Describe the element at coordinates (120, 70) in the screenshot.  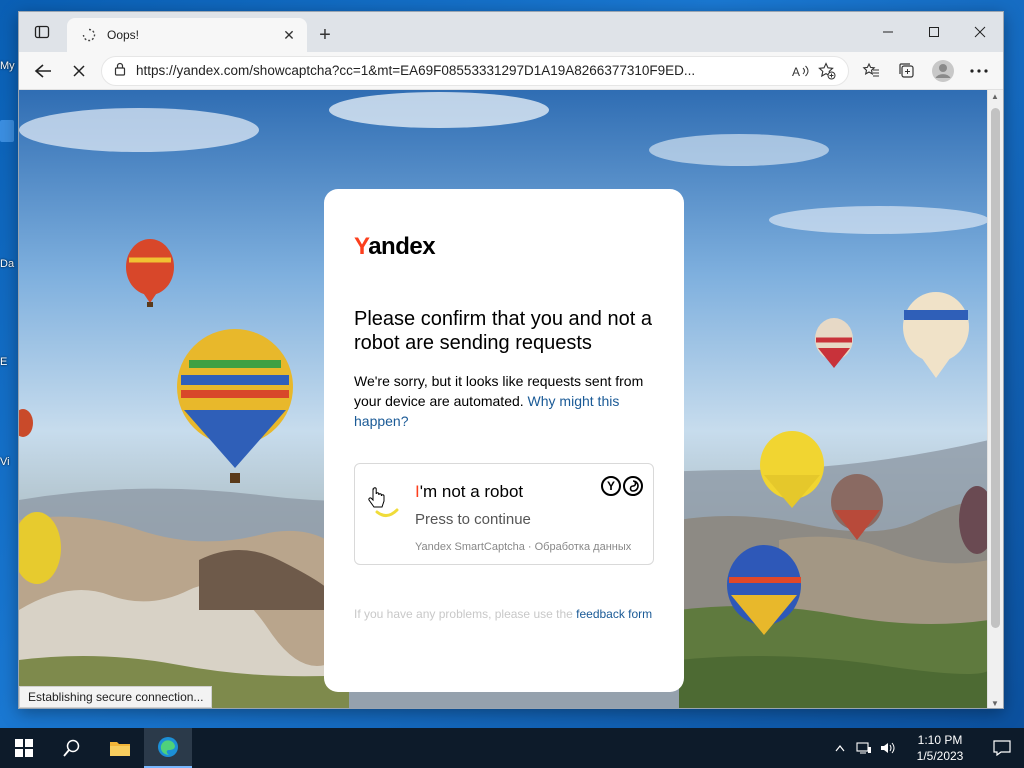
I see `lock-icon` at that location.